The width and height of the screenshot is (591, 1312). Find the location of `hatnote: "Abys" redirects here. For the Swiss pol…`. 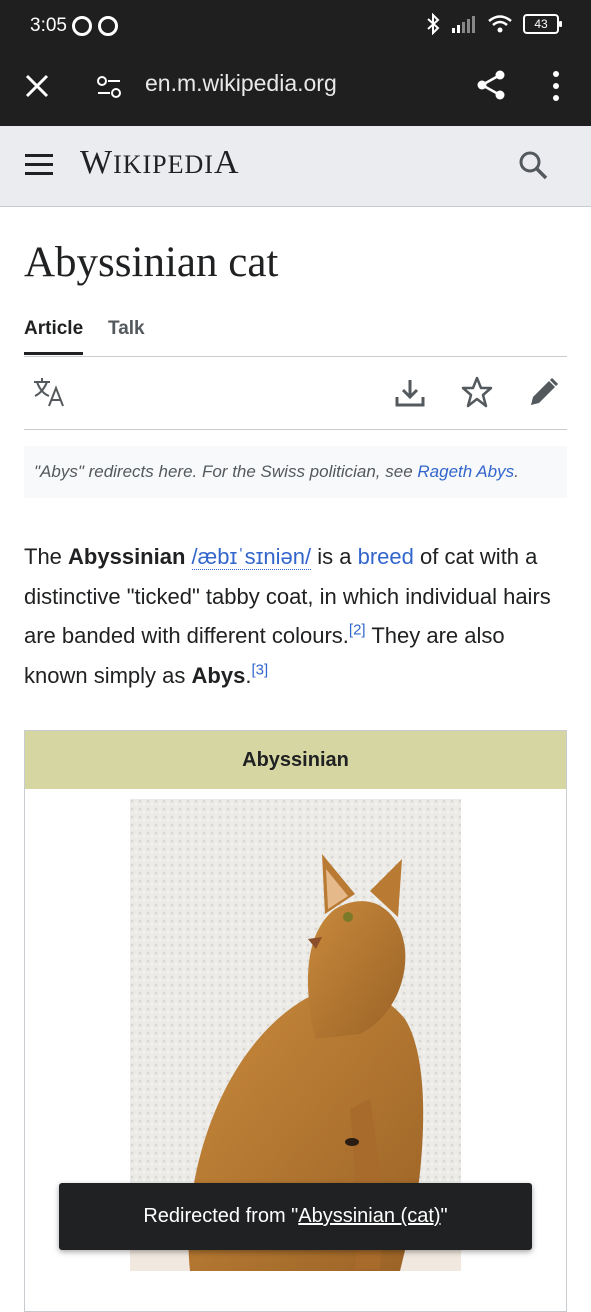

hatnote: "Abys" redirects here. For the Swiss pol… is located at coordinates (295, 472).